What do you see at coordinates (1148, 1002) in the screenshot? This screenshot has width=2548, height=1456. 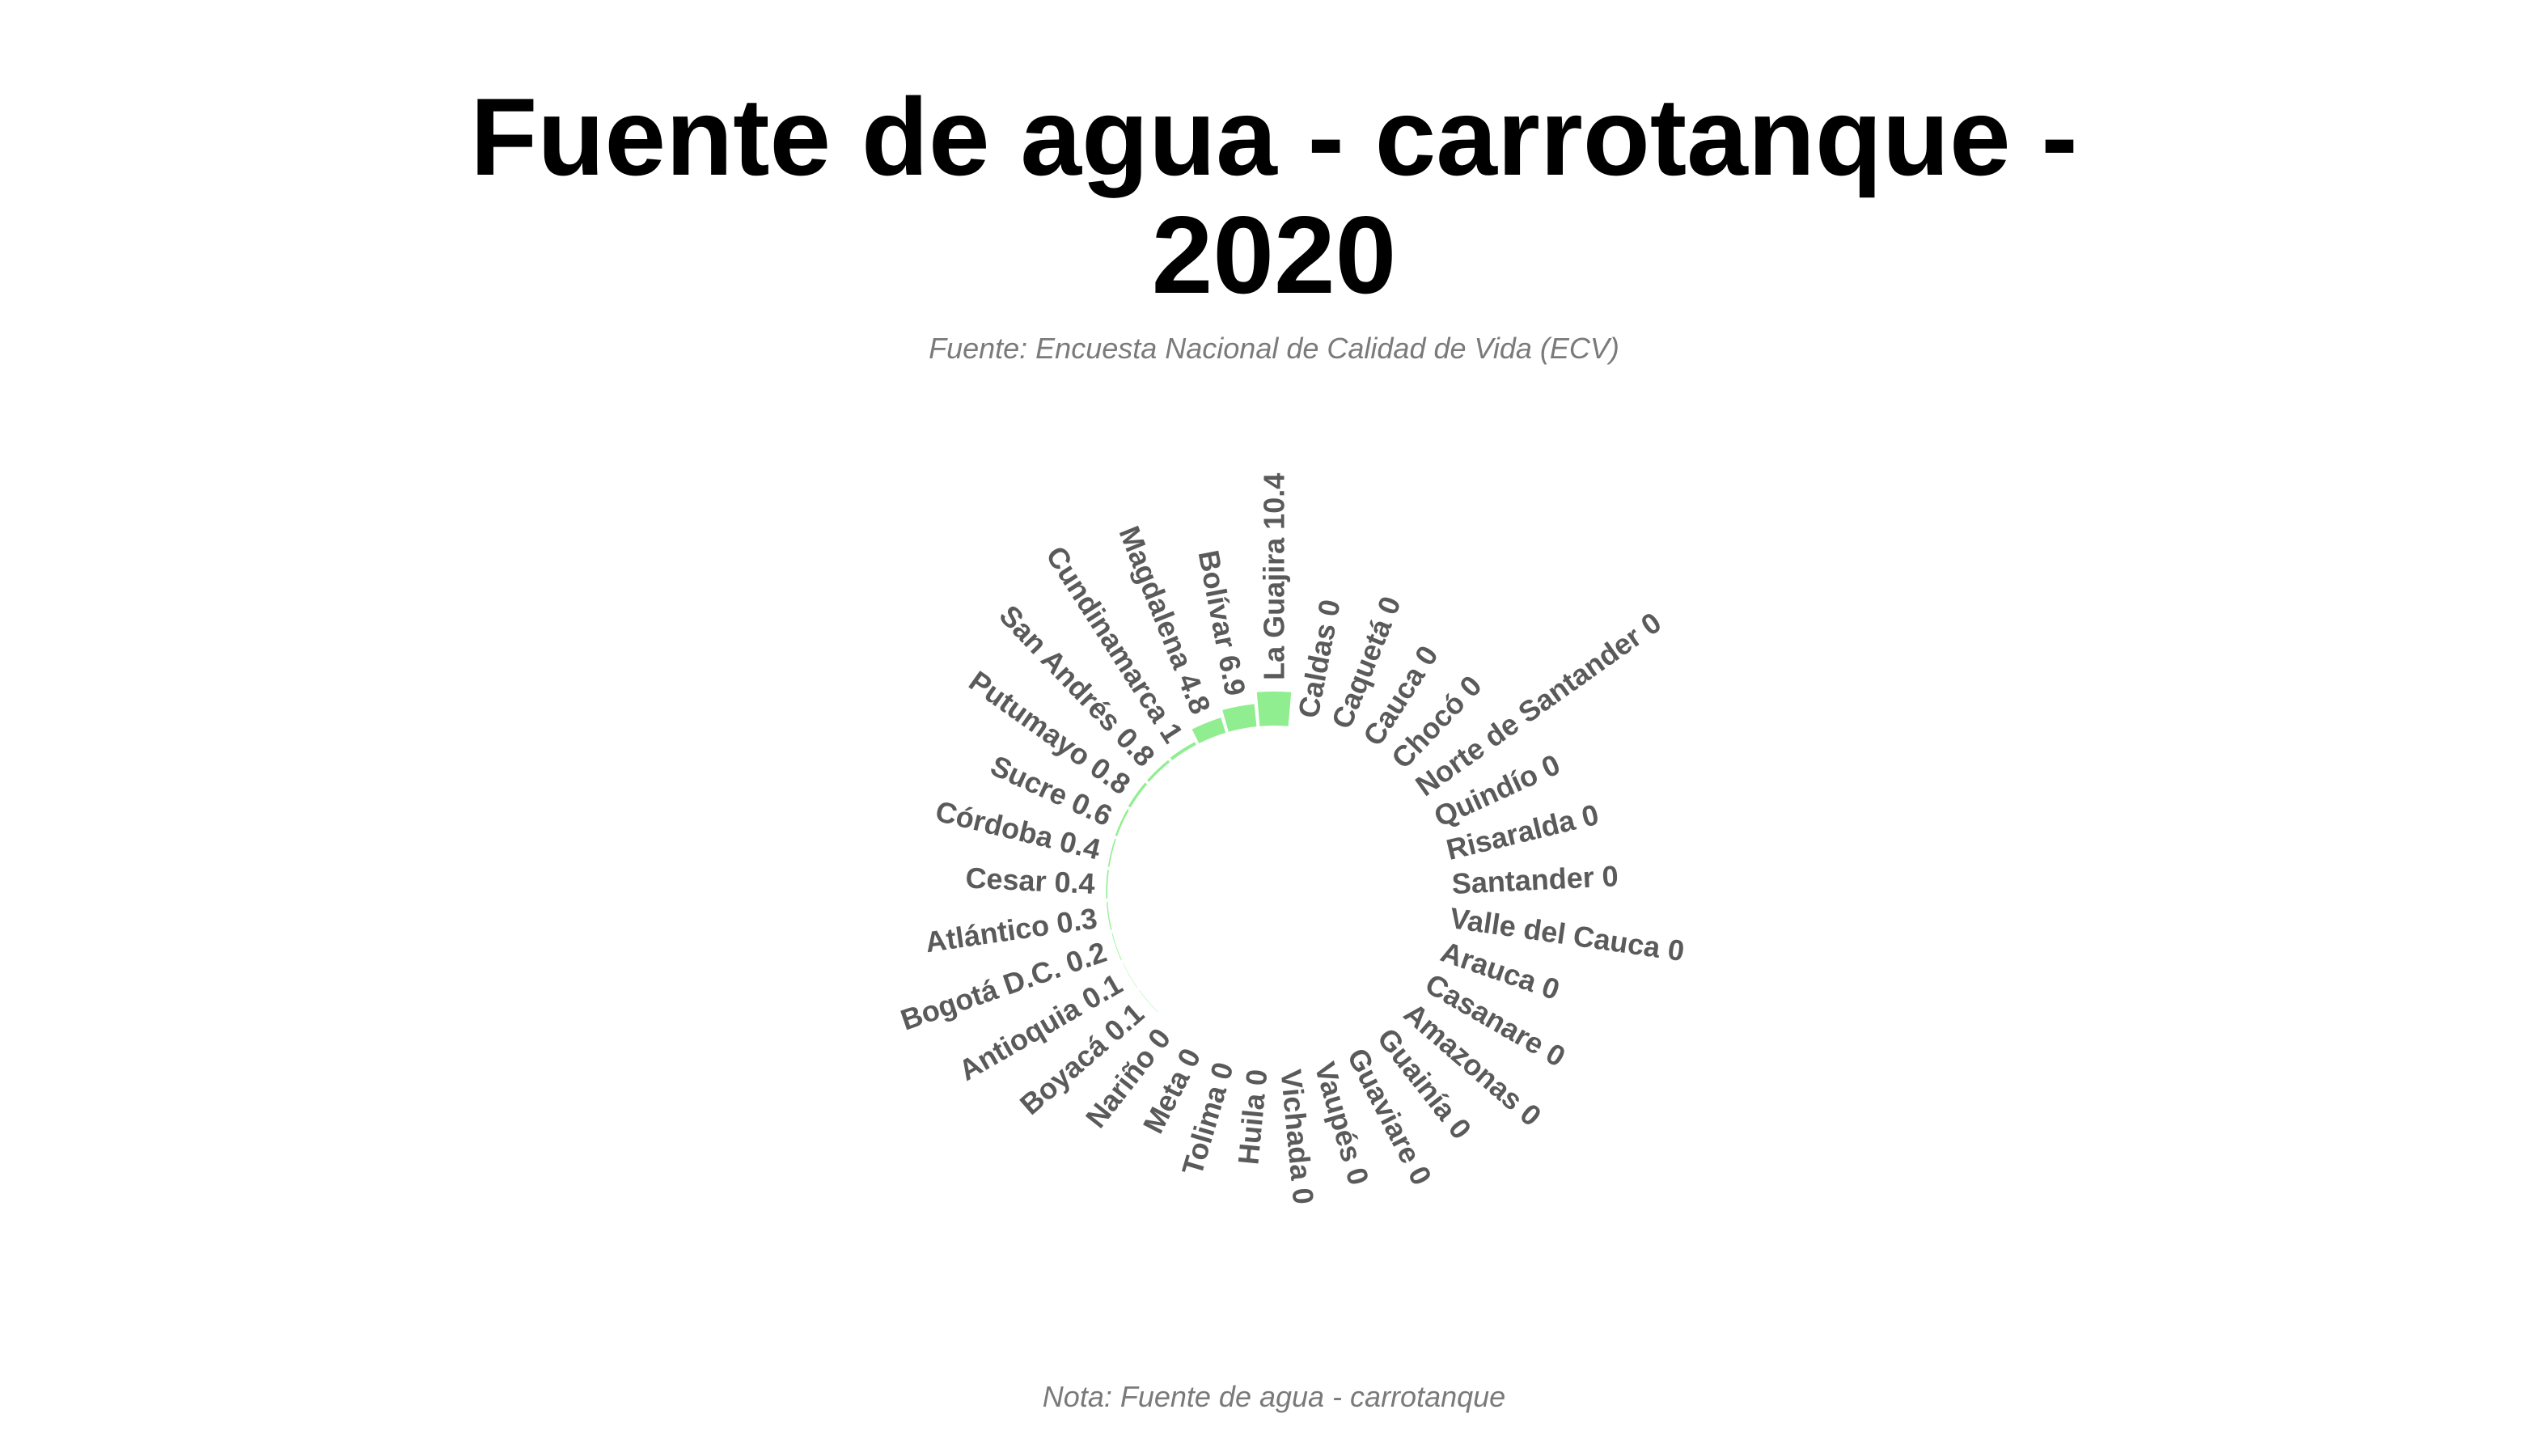 I see `bar-boyaca` at bounding box center [1148, 1002].